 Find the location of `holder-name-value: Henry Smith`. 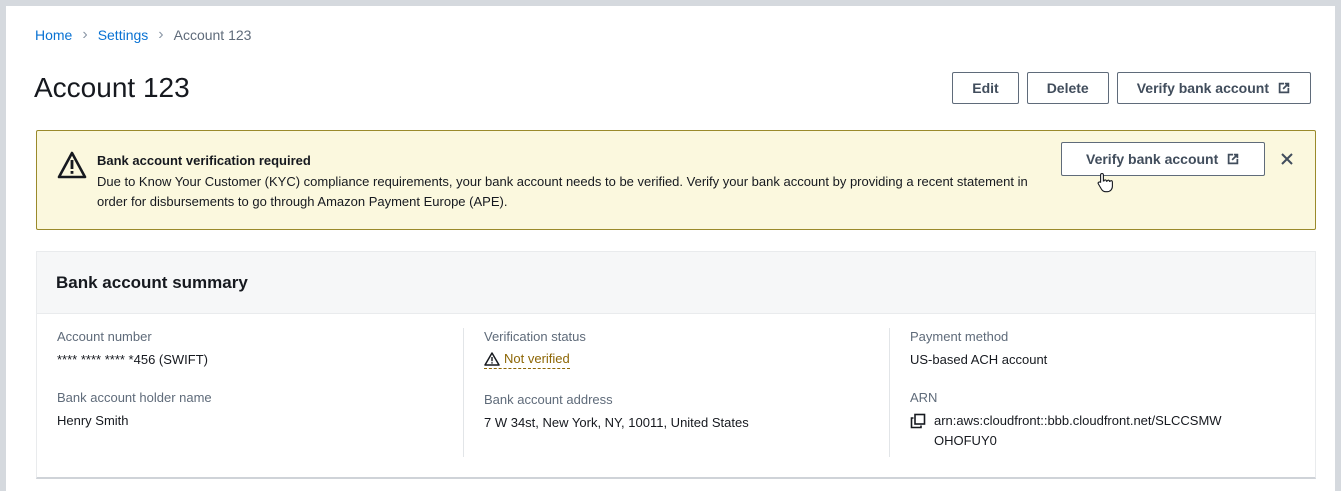

holder-name-value: Henry Smith is located at coordinates (93, 420).